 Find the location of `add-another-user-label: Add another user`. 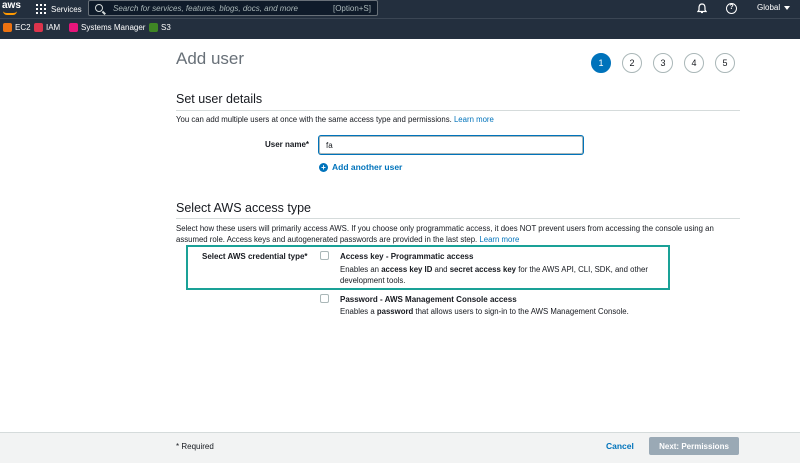

add-another-user-label: Add another user is located at coordinates (367, 167).